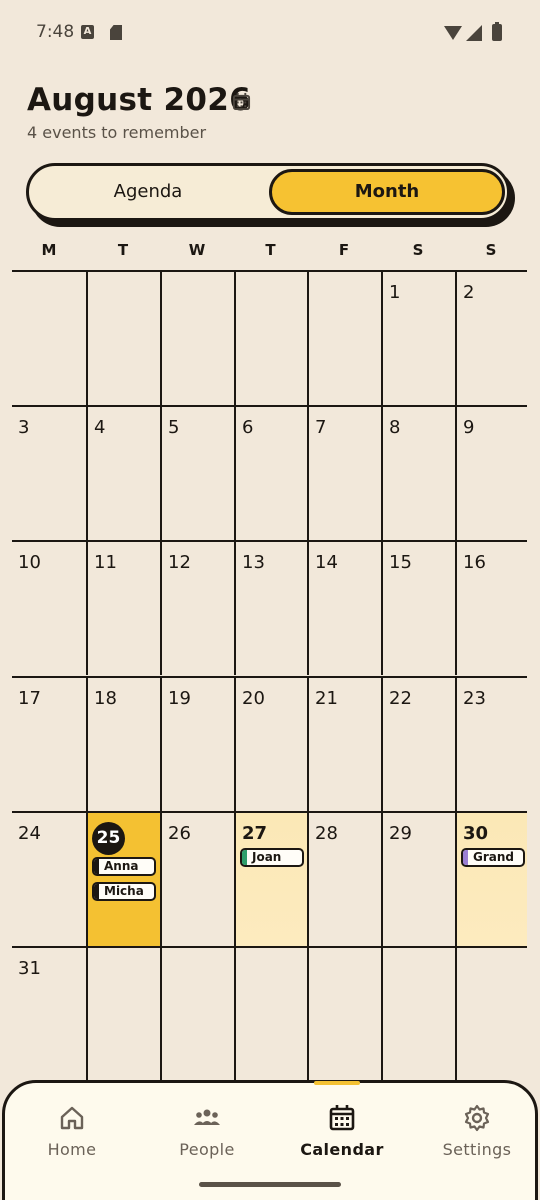 The image size is (540, 1200). I want to click on day-cell-26: 26, so click(197, 878).